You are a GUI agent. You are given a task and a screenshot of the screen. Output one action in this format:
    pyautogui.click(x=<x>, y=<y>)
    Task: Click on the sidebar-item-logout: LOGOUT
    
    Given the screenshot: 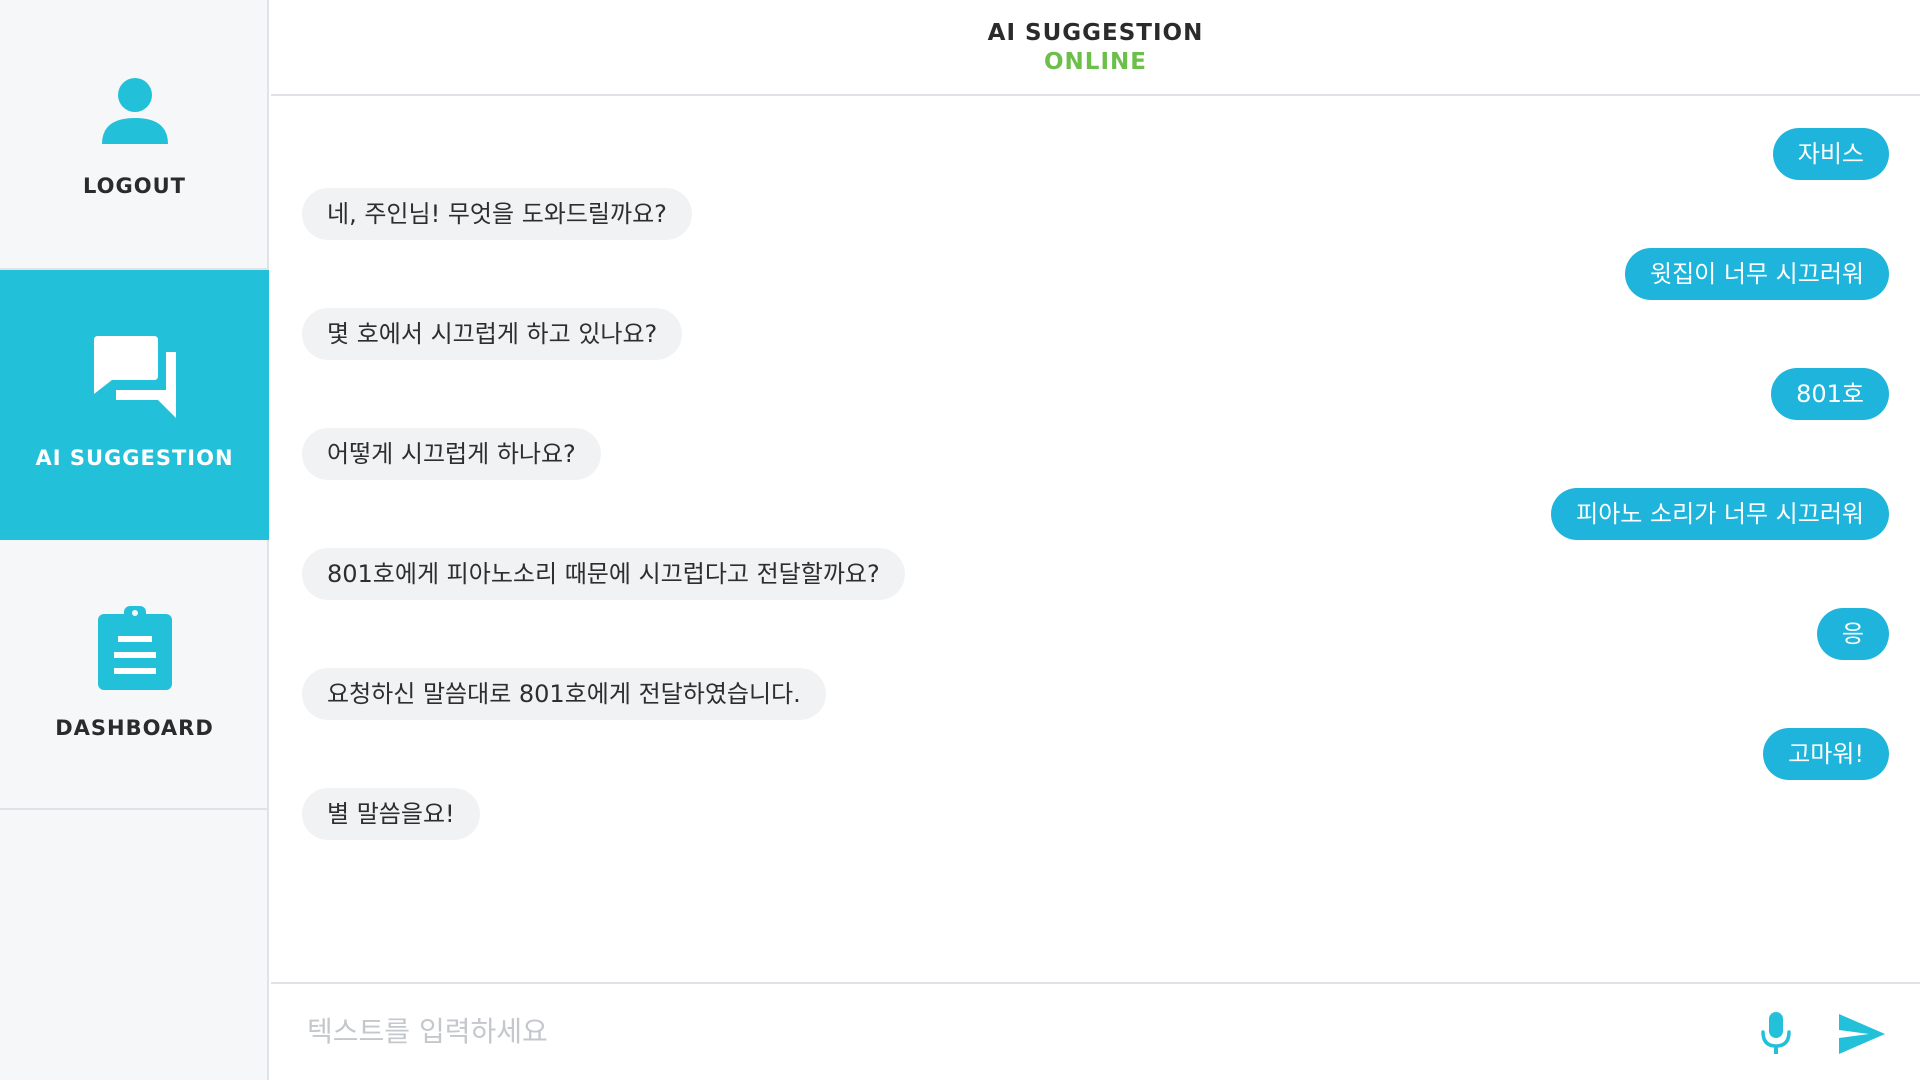 What is the action you would take?
    pyautogui.click(x=134, y=135)
    